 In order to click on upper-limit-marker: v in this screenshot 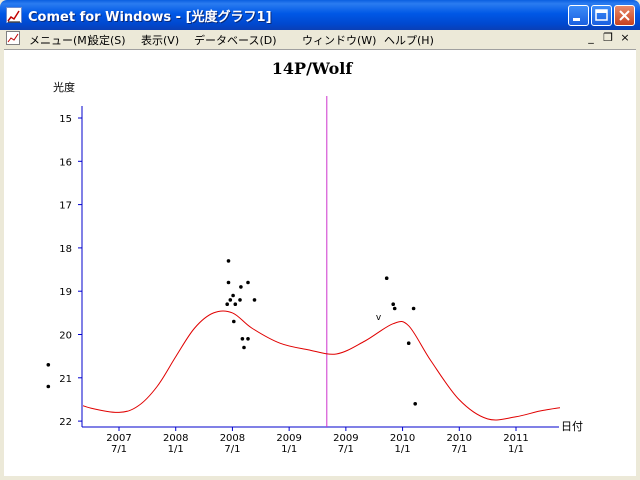, I will do `click(379, 318)`.